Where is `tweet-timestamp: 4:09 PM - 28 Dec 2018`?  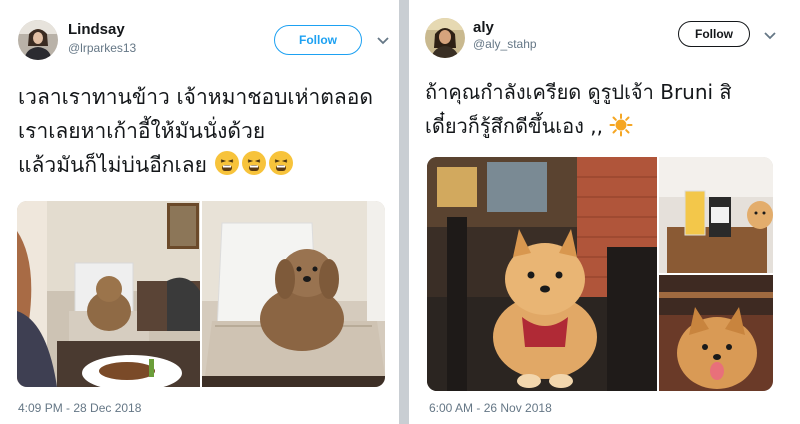 tweet-timestamp: 4:09 PM - 28 Dec 2018 is located at coordinates (79, 408).